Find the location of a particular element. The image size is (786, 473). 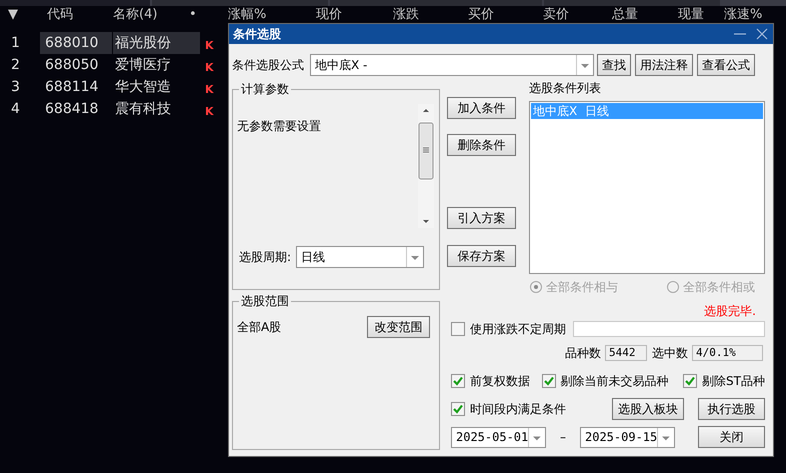

dialog-button: 查看公式 is located at coordinates (726, 65).